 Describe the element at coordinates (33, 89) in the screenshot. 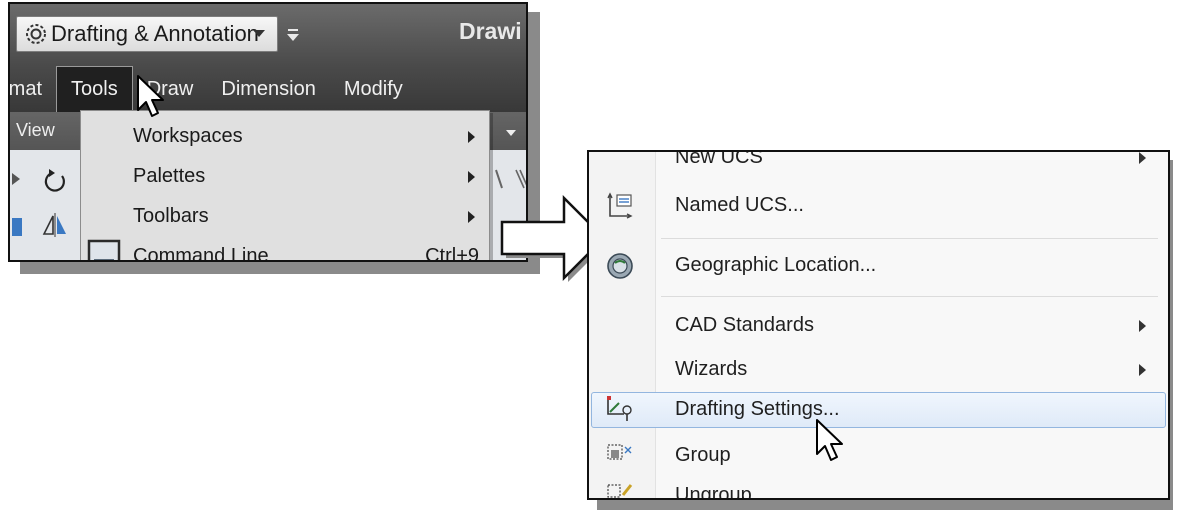

I see `menu-format: rmat` at that location.